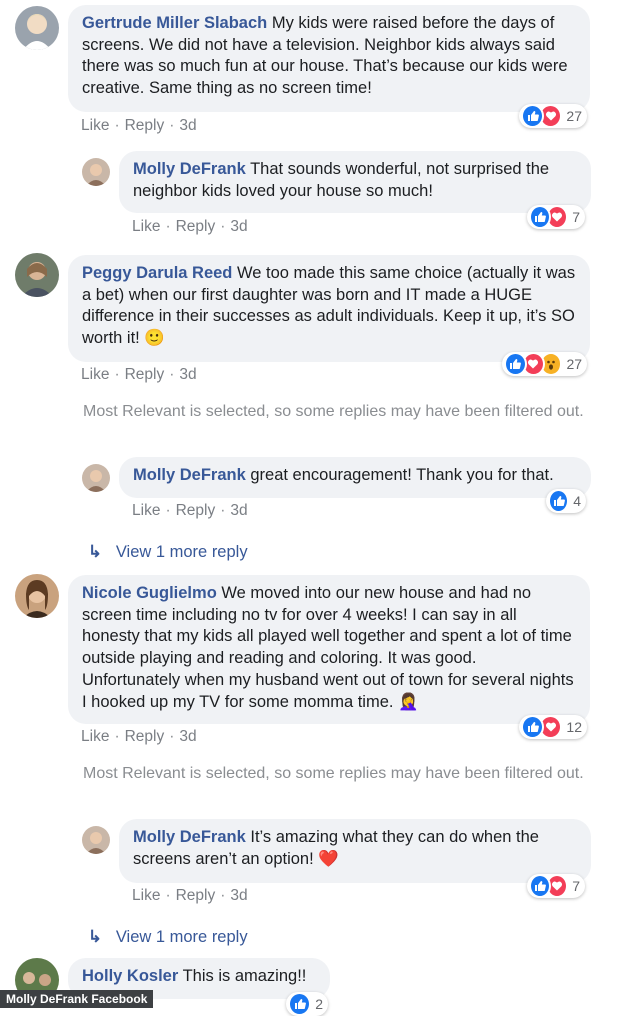 Image resolution: width=634 pixels, height=1016 pixels. Describe the element at coordinates (328, 858) in the screenshot. I see `heart-emoji: ❤️` at that location.